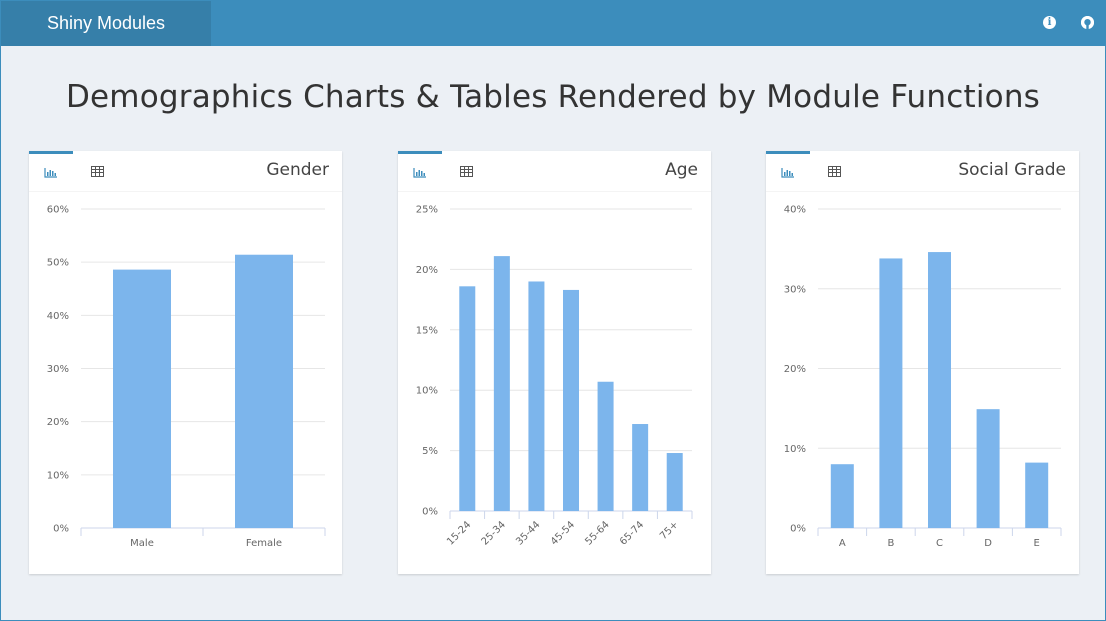 The width and height of the screenshot is (1106, 621). Describe the element at coordinates (459, 533) in the screenshot. I see `x-tick-label: 15-24` at that location.